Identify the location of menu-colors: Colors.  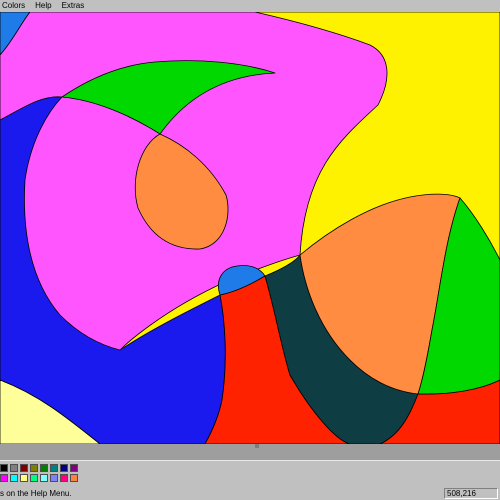
(13, 6).